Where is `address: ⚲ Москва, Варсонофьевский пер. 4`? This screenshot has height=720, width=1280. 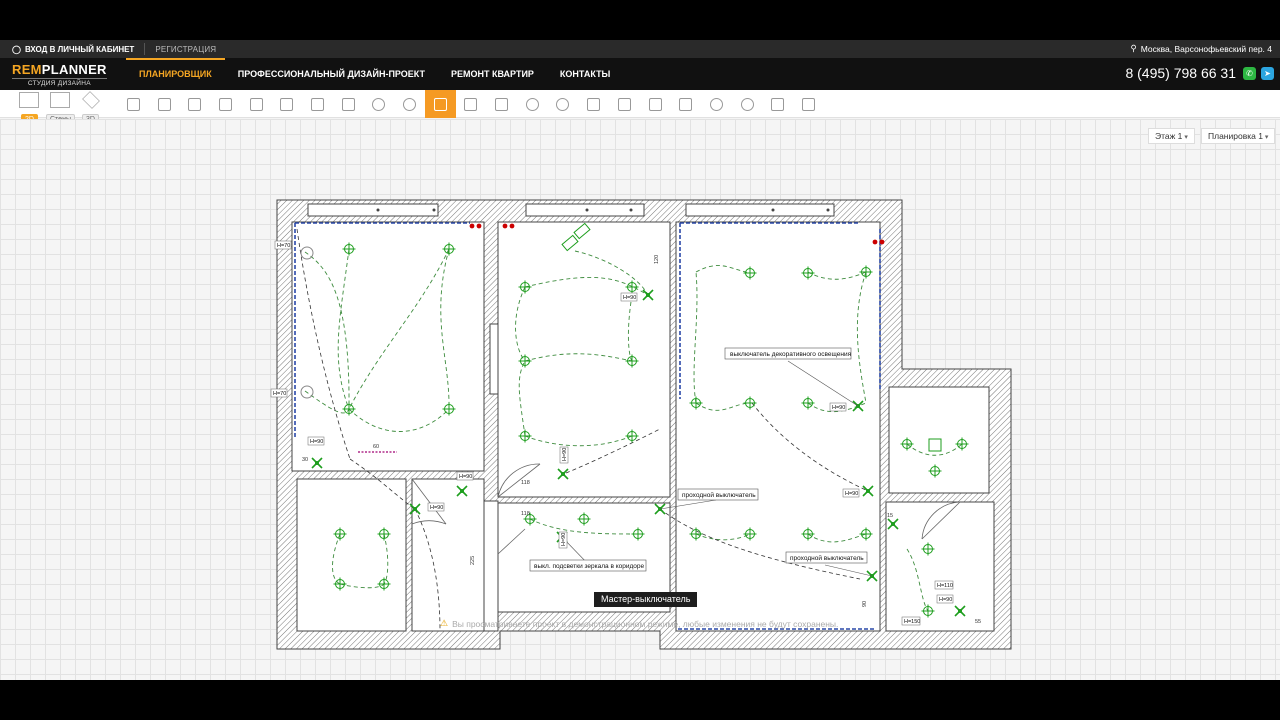
address: ⚲ Москва, Варсонофьевский пер. 4 is located at coordinates (1202, 48).